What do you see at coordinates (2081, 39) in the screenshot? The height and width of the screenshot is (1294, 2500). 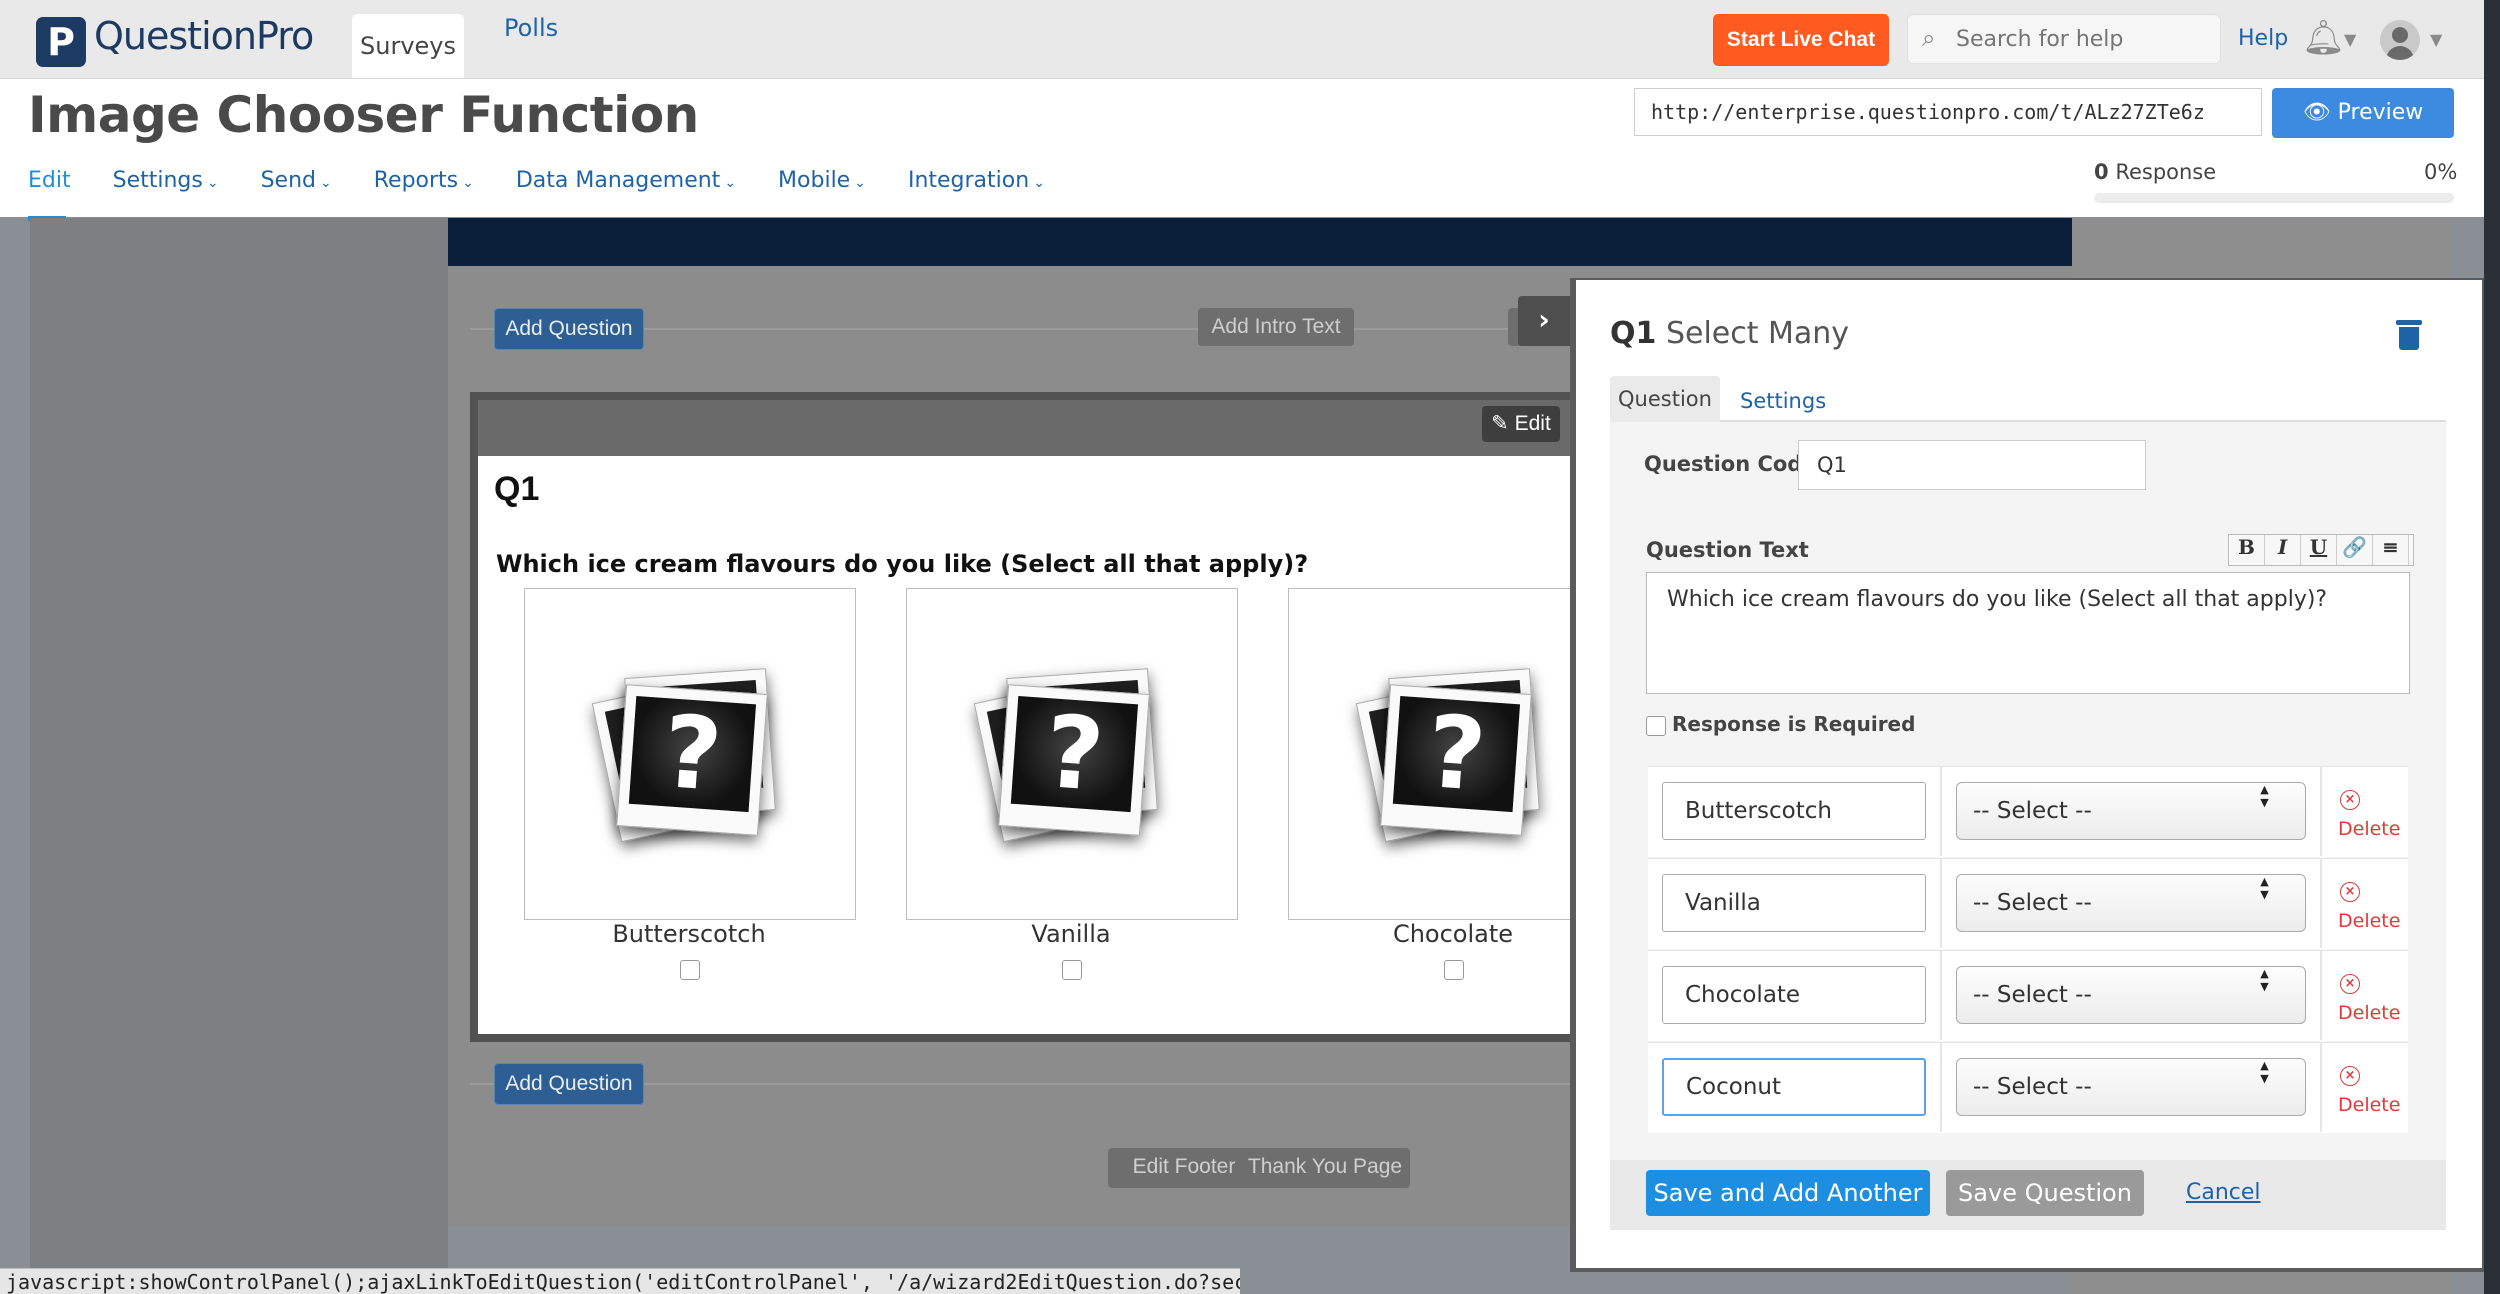 I see `help-search-input` at bounding box center [2081, 39].